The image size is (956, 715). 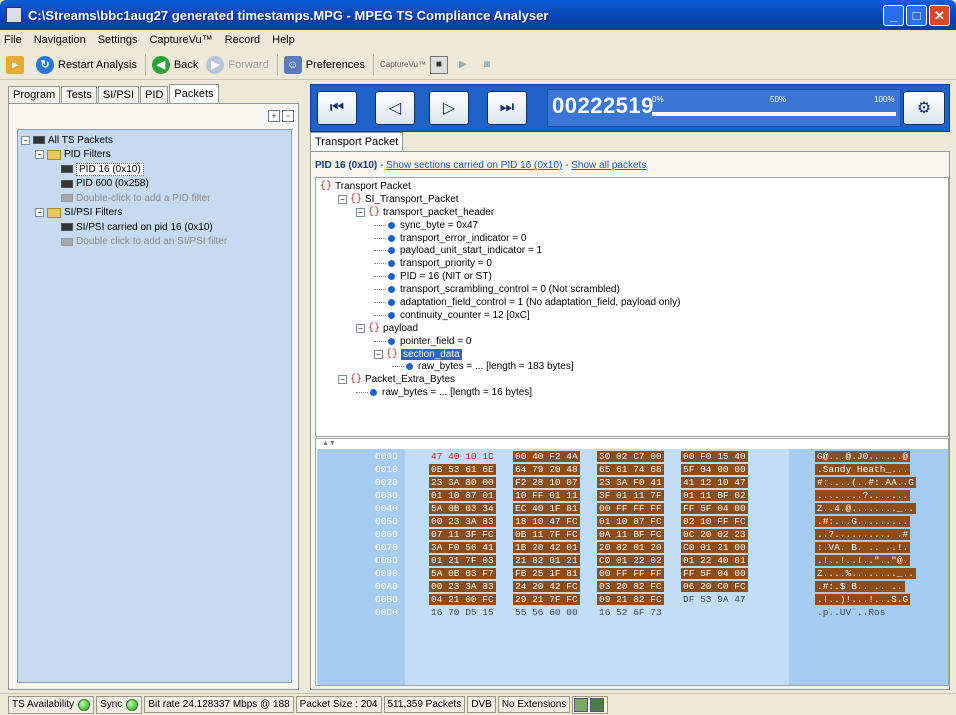 What do you see at coordinates (154, 227) in the screenshot?
I see `tree-item-sipsi-pid16: SI/PSI carried on pid 16 (0x10)` at bounding box center [154, 227].